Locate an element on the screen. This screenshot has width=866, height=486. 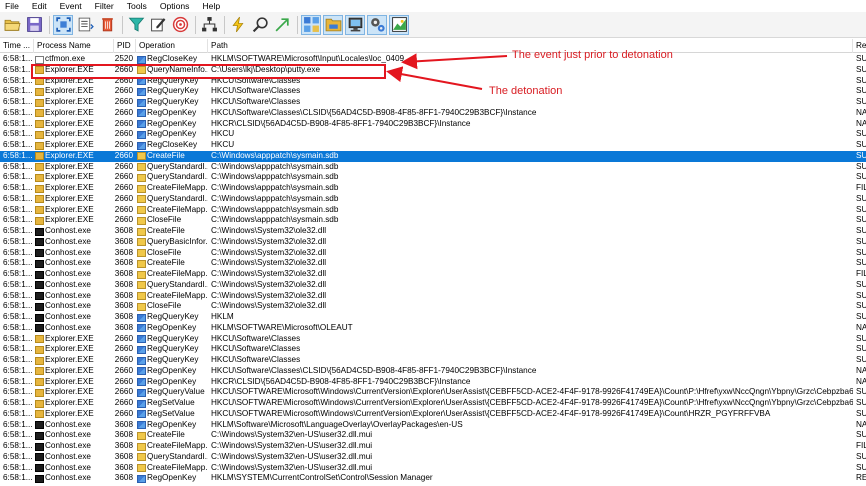
capture-icon is located at coordinates (63, 24).